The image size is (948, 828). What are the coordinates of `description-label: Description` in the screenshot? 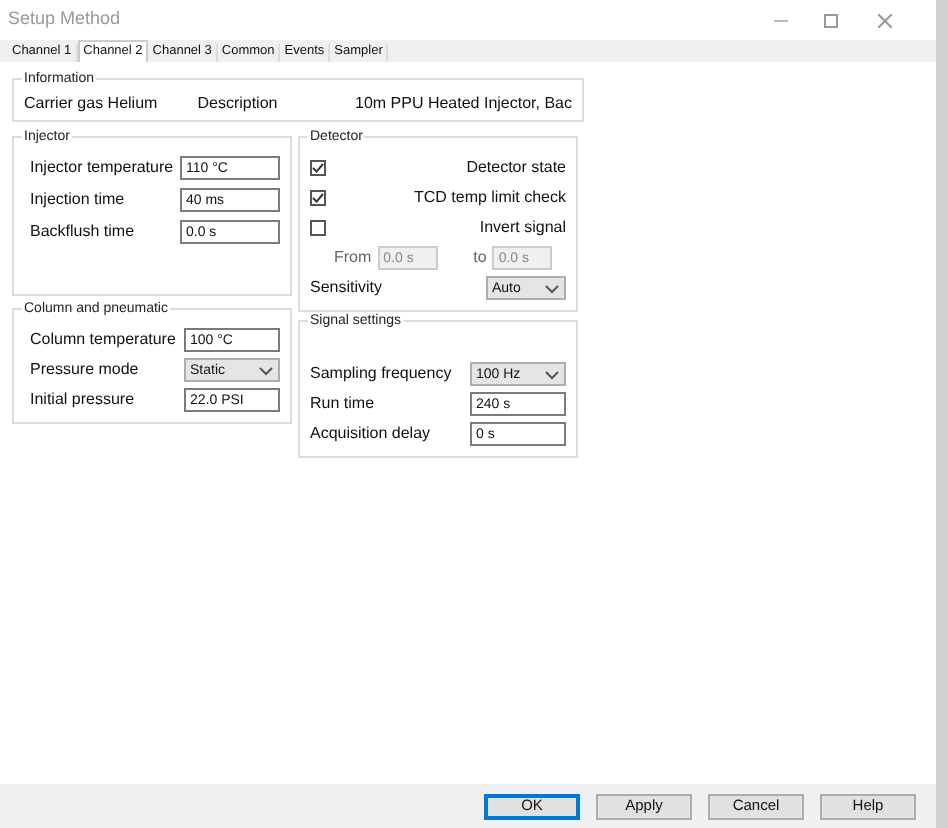 It's located at (238, 104).